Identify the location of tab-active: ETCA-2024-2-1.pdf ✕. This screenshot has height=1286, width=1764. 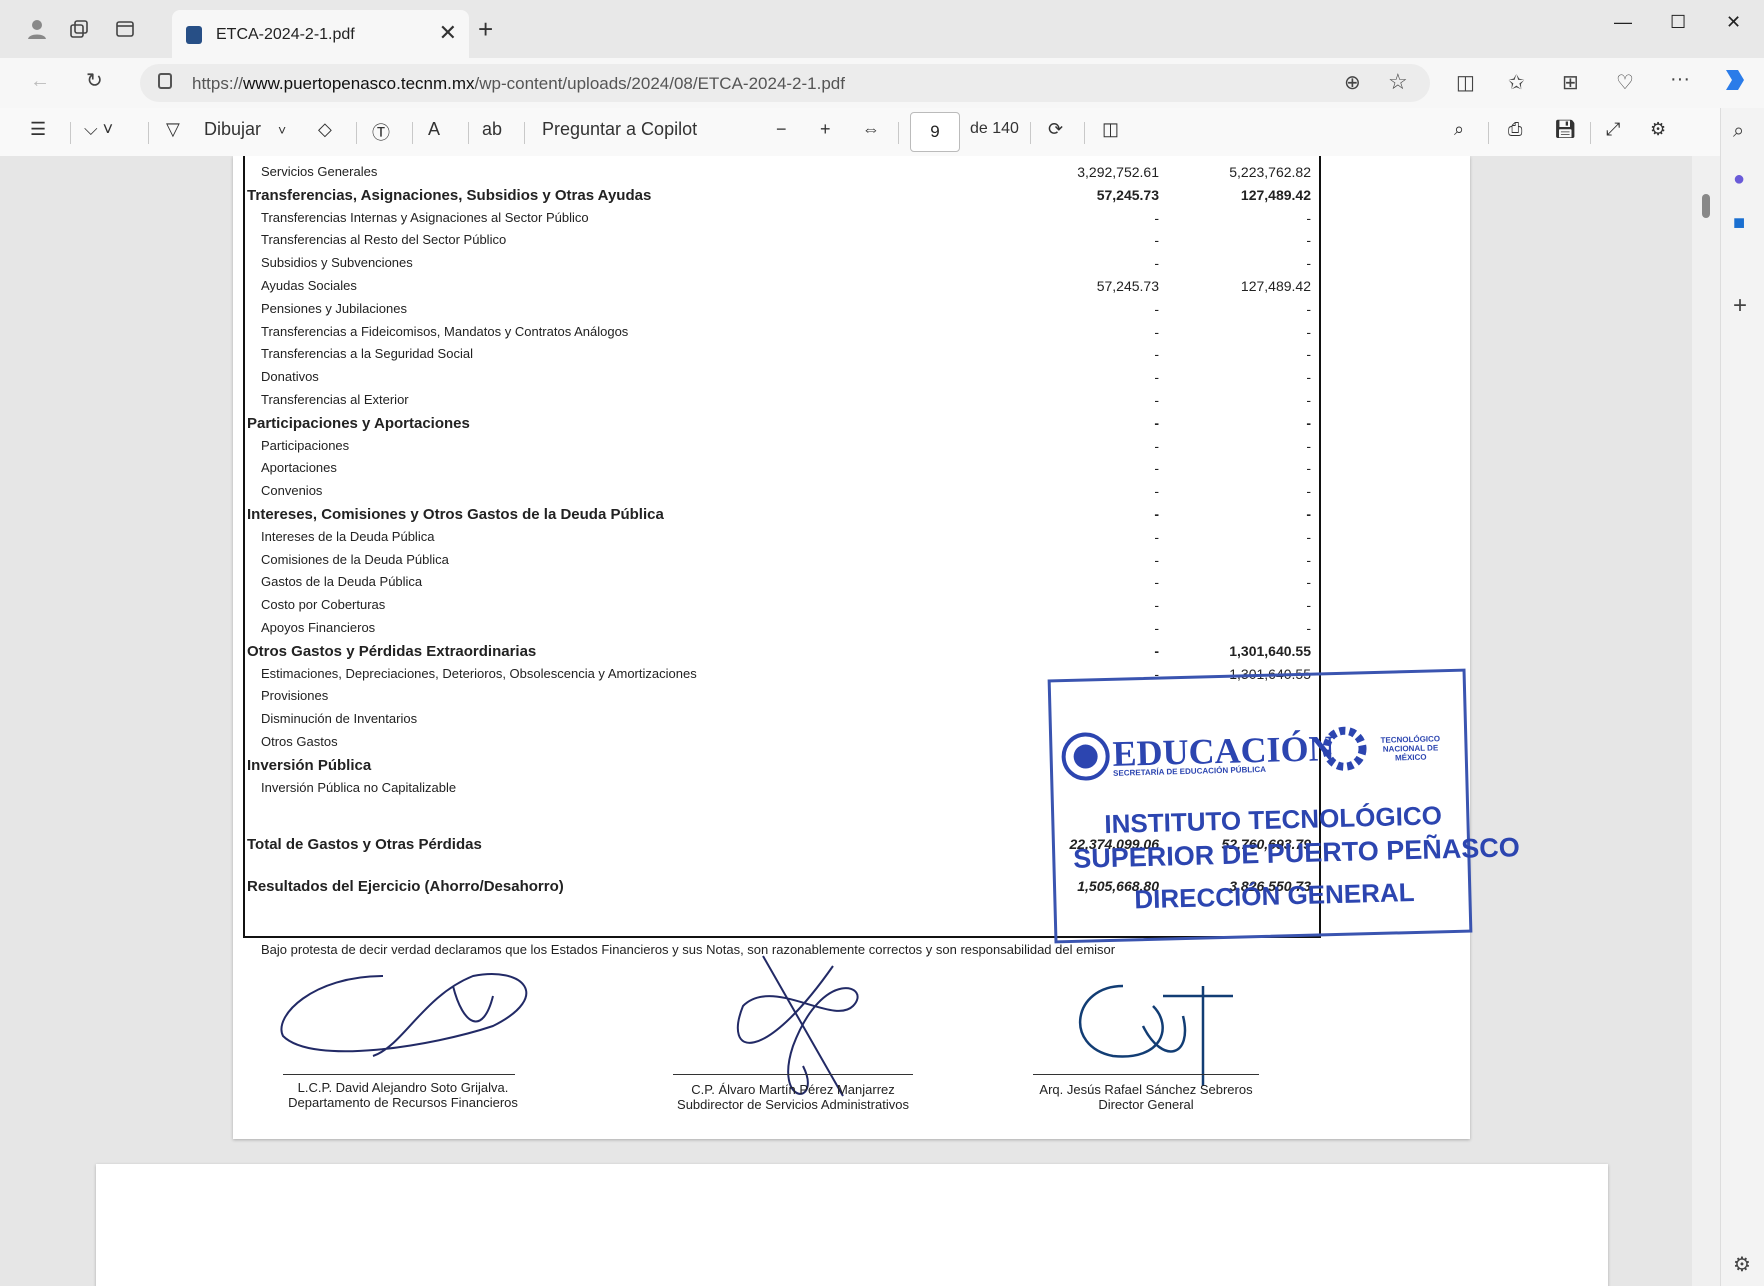
(320, 34).